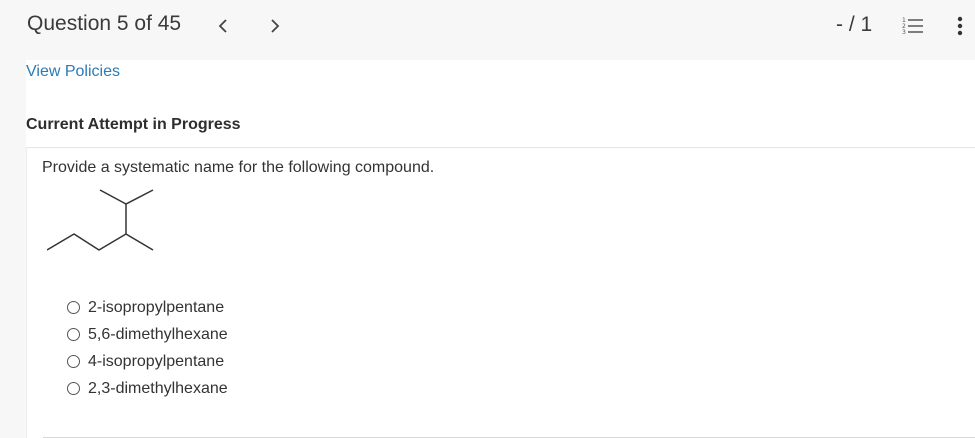 This screenshot has height=438, width=975. I want to click on chevron-left-icon, so click(222, 26).